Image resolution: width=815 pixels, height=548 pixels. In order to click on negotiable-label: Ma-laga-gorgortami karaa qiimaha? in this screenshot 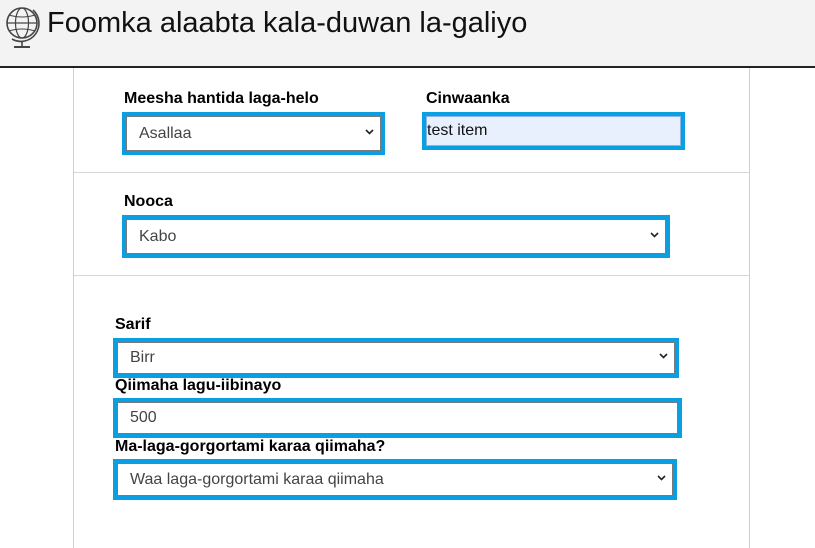, I will do `click(250, 446)`.